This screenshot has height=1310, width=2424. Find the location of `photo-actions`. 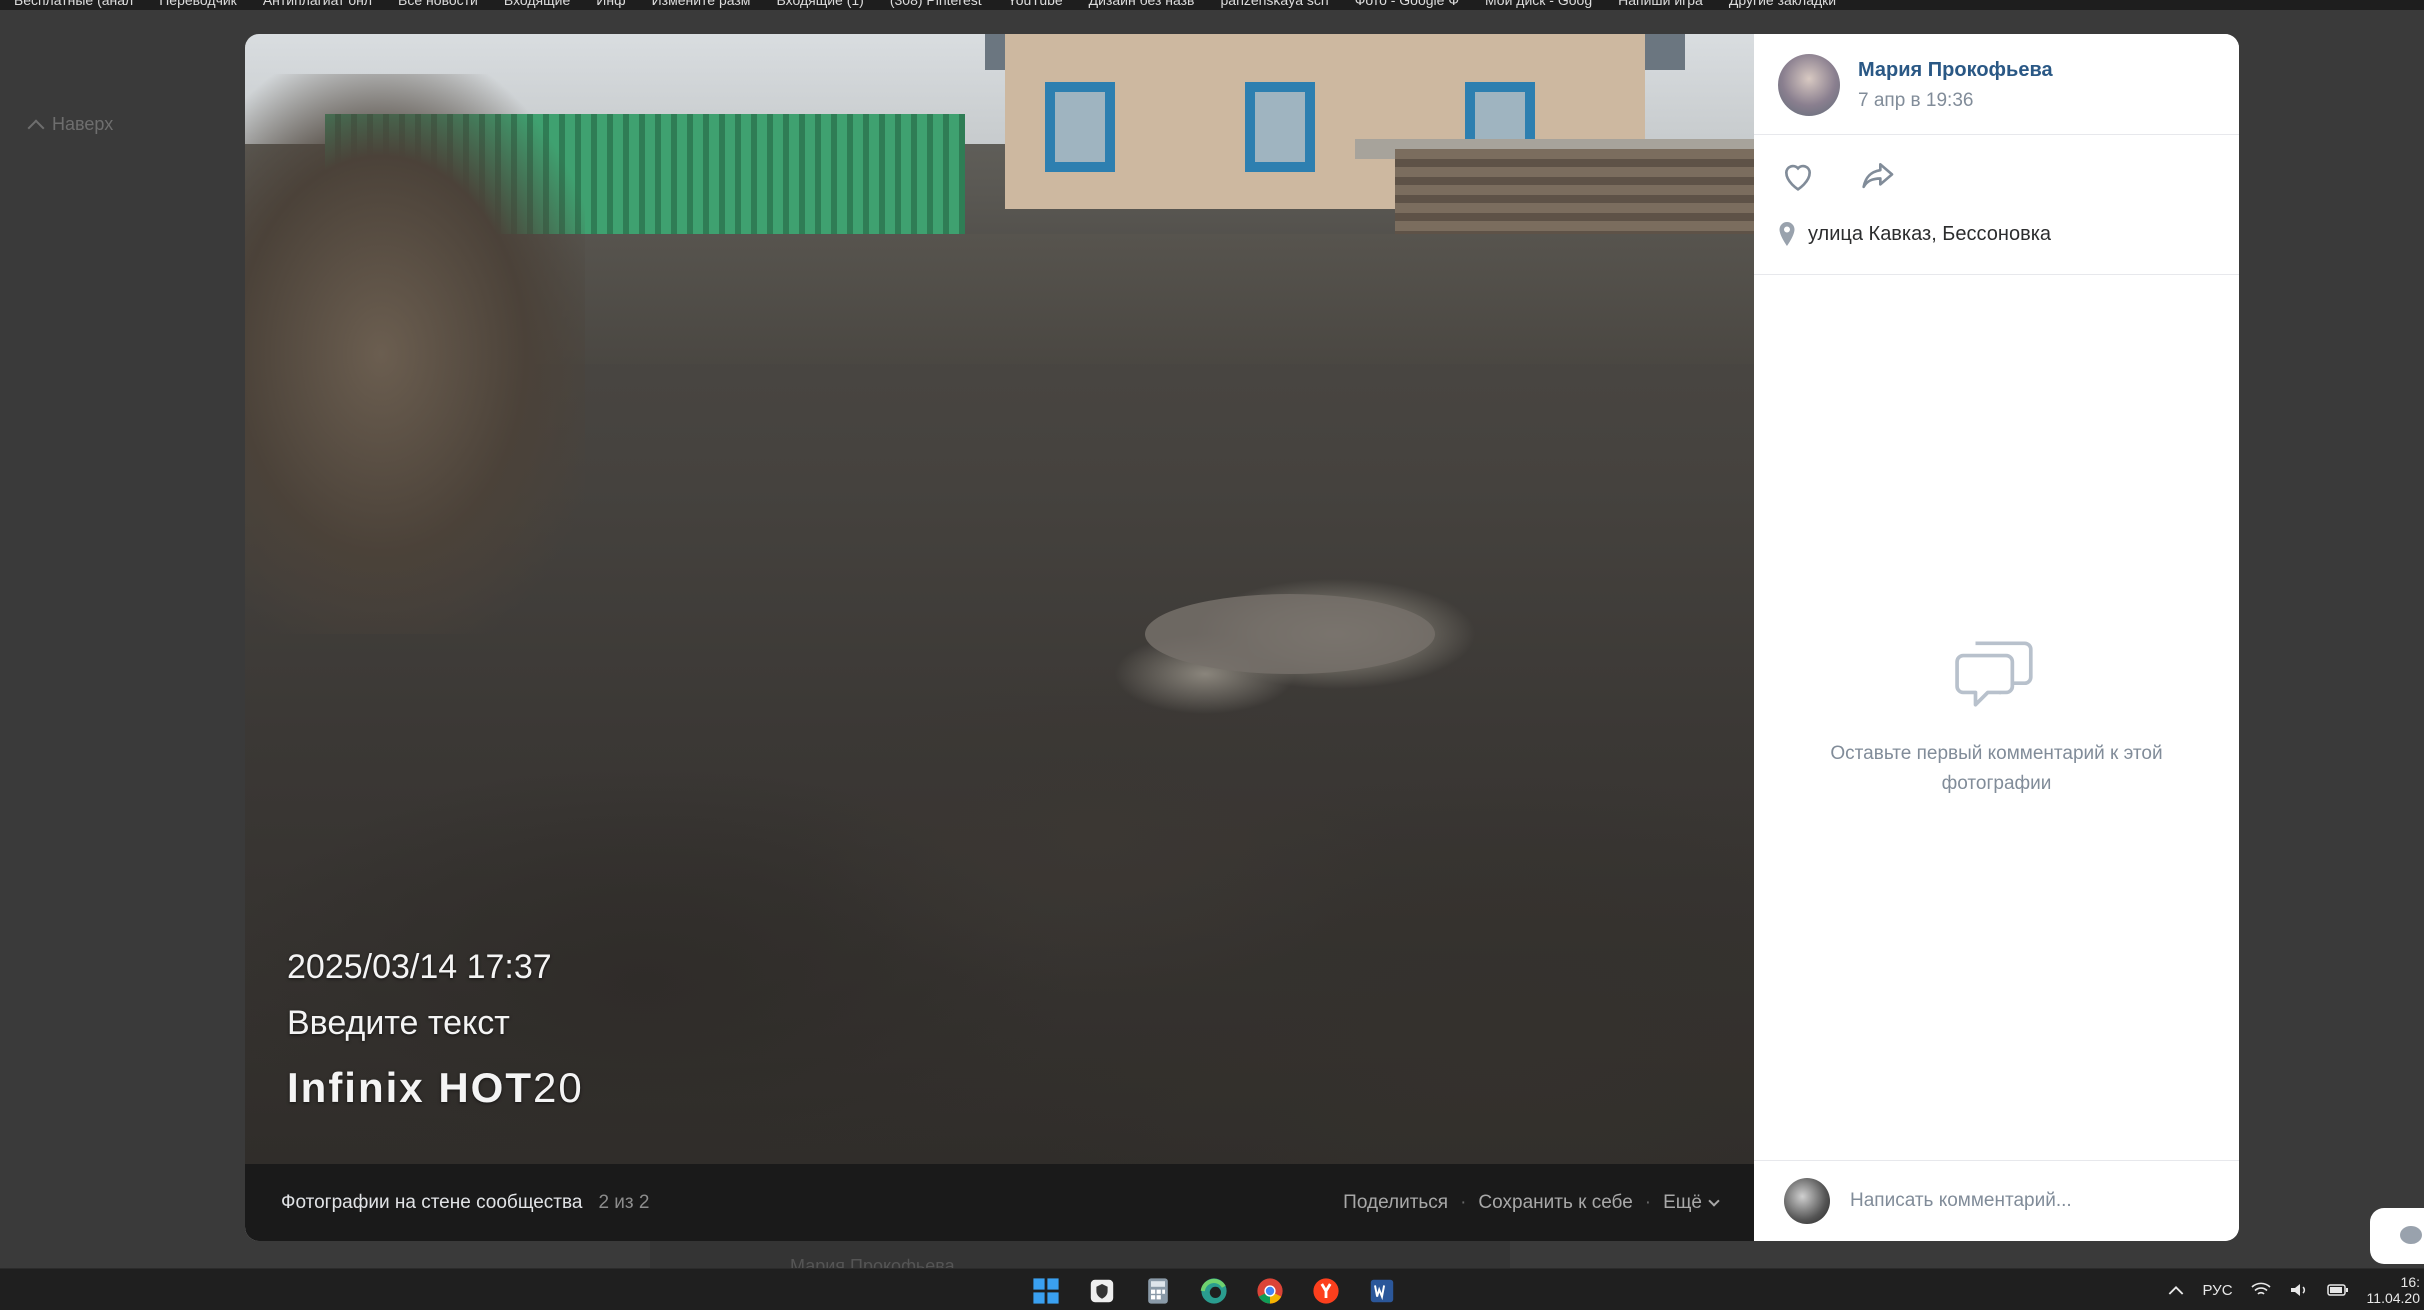

photo-actions is located at coordinates (1838, 176).